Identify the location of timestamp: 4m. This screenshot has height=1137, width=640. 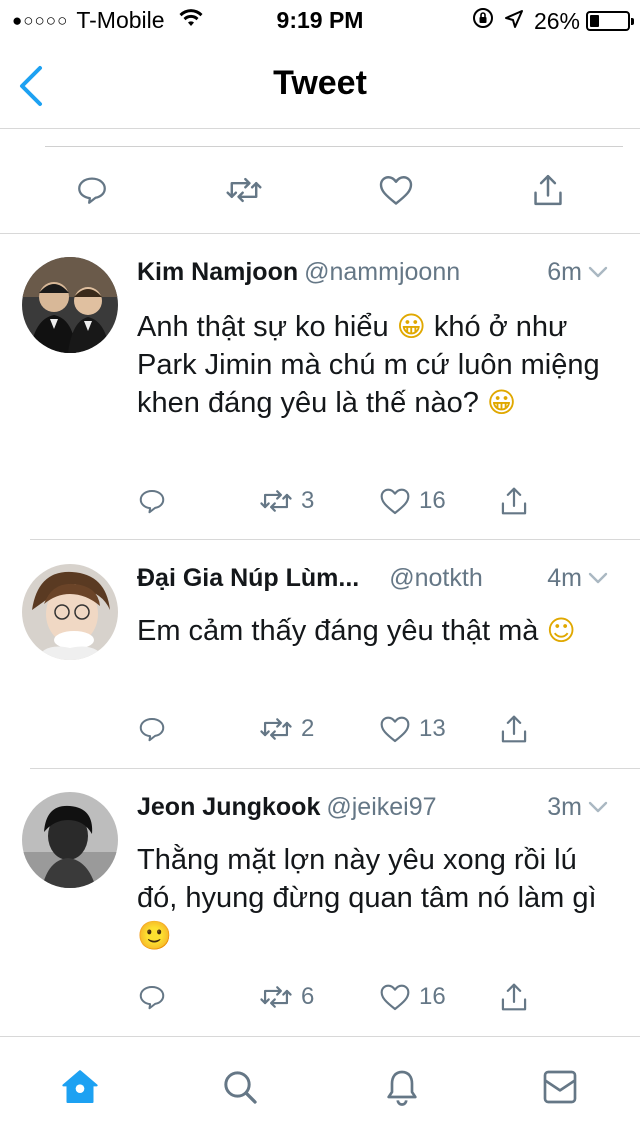
(564, 578).